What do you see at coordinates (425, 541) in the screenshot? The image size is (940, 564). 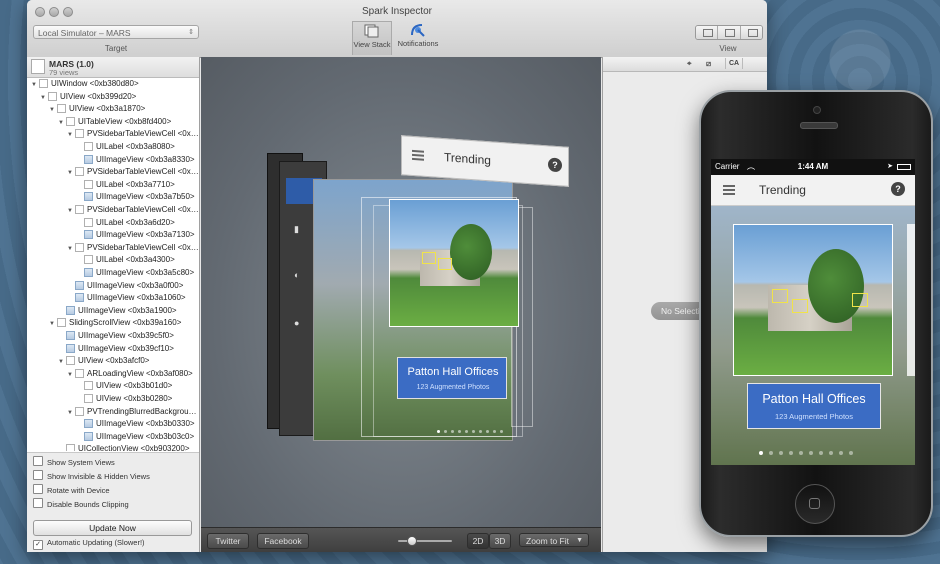 I see `zoom-slider` at bounding box center [425, 541].